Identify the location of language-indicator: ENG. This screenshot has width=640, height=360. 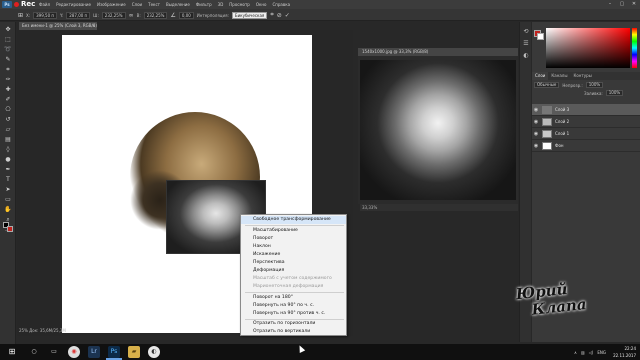
(601, 352).